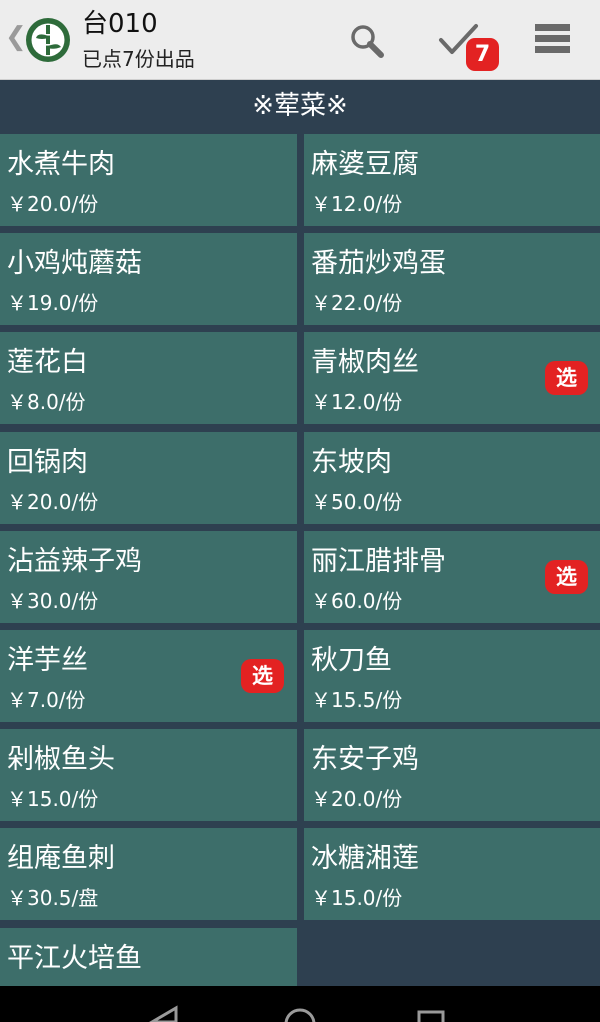 This screenshot has width=600, height=1022. What do you see at coordinates (452, 478) in the screenshot?
I see `dish-tile: 东坡肉 ￥50.0/份` at bounding box center [452, 478].